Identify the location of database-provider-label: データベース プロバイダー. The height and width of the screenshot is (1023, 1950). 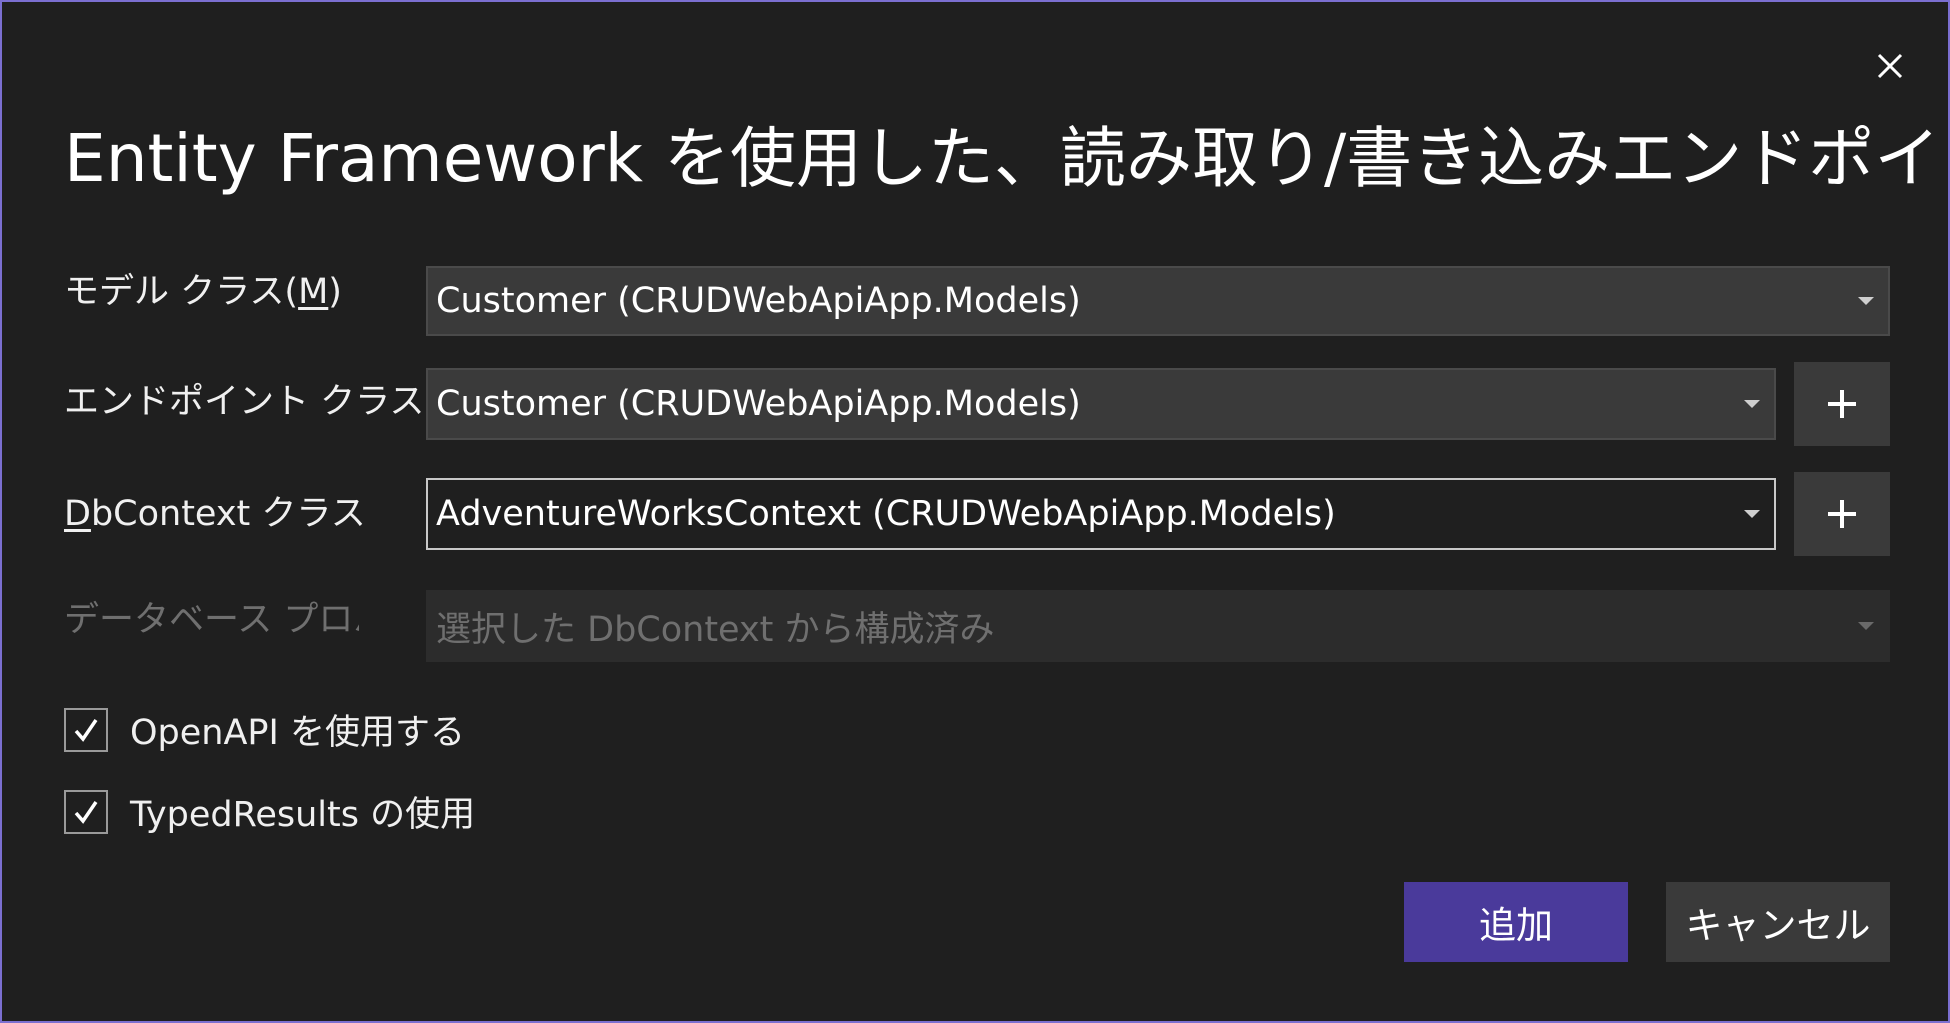
(211, 620).